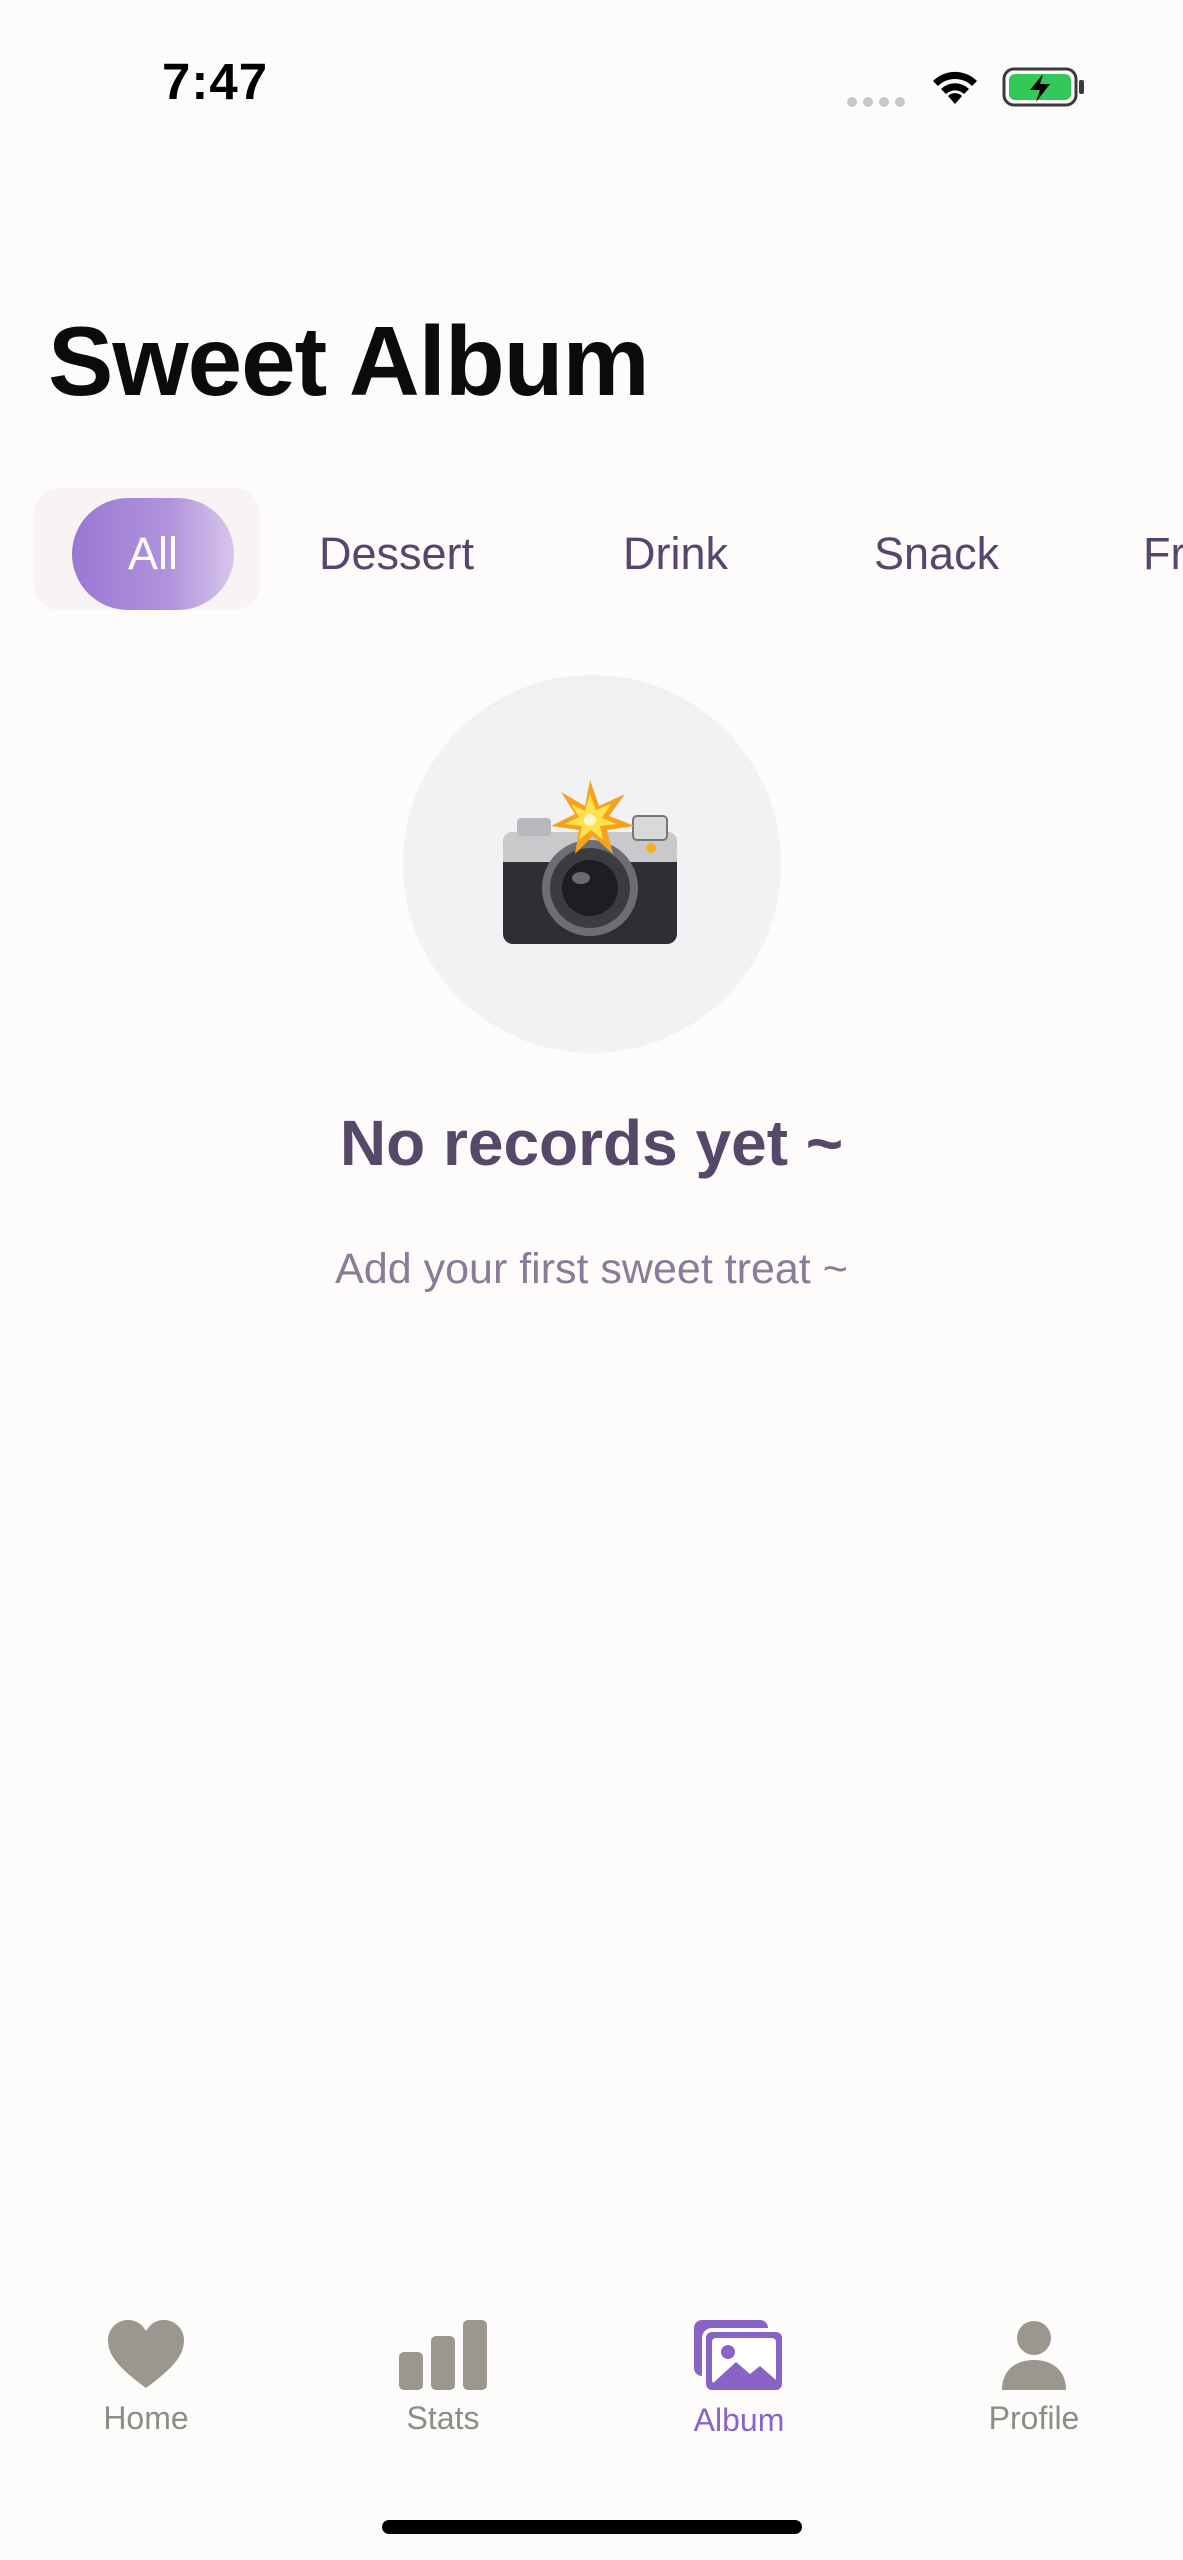 The width and height of the screenshot is (1183, 2560). Describe the element at coordinates (1034, 2355) in the screenshot. I see `person-icon` at that location.